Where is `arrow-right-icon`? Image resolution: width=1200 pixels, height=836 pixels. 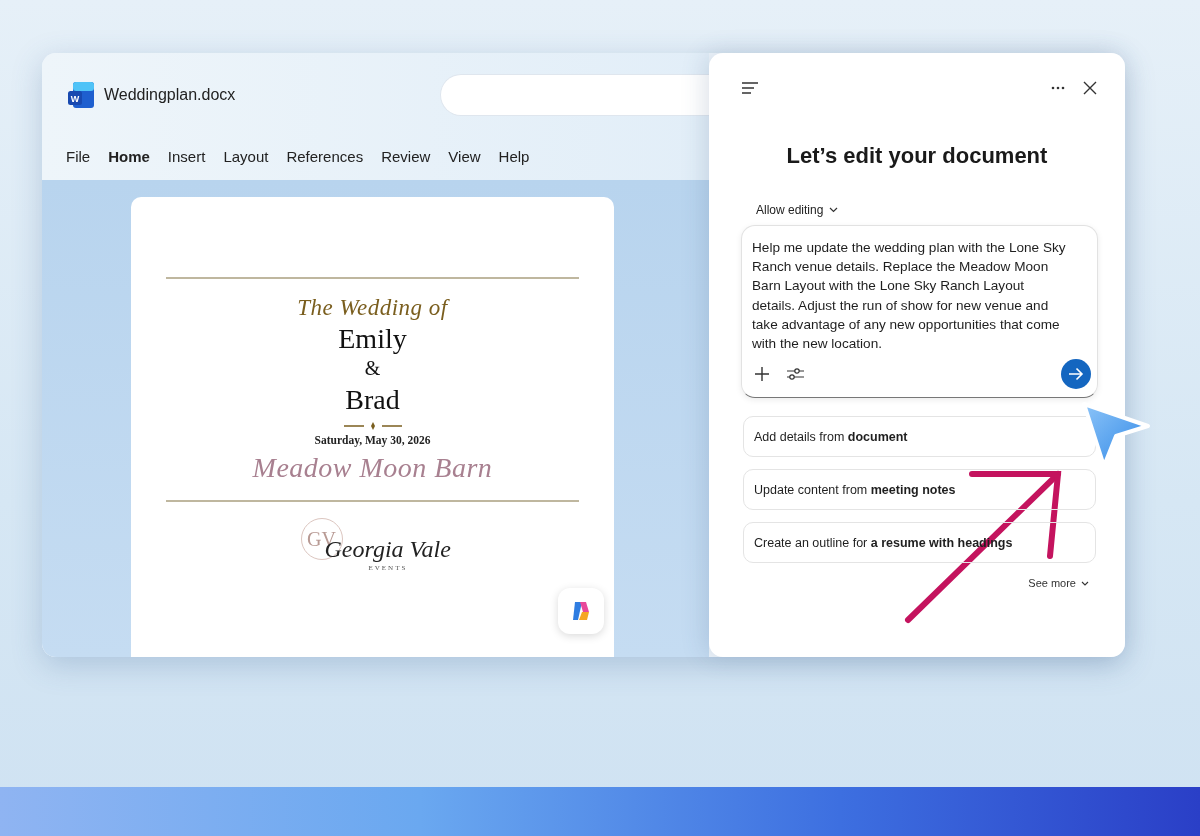
arrow-right-icon is located at coordinates (1076, 374).